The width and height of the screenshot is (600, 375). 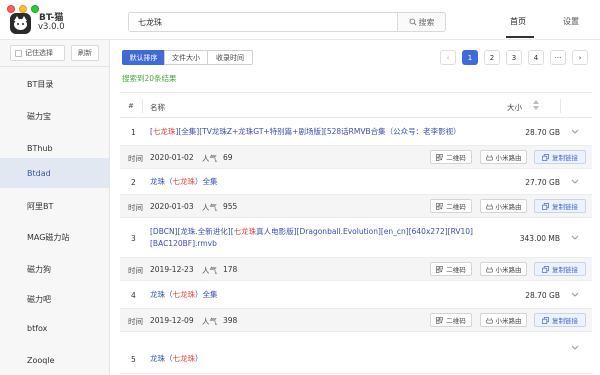 What do you see at coordinates (55, 237) in the screenshot?
I see `sidebar-item-mag: MAG磁力站` at bounding box center [55, 237].